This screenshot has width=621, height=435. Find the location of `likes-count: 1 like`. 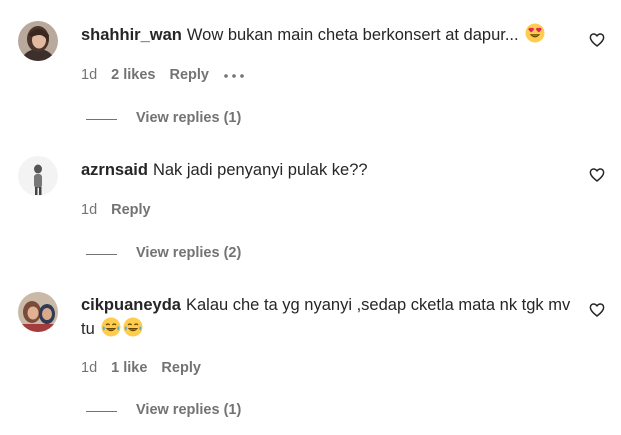

likes-count: 1 like is located at coordinates (129, 368).